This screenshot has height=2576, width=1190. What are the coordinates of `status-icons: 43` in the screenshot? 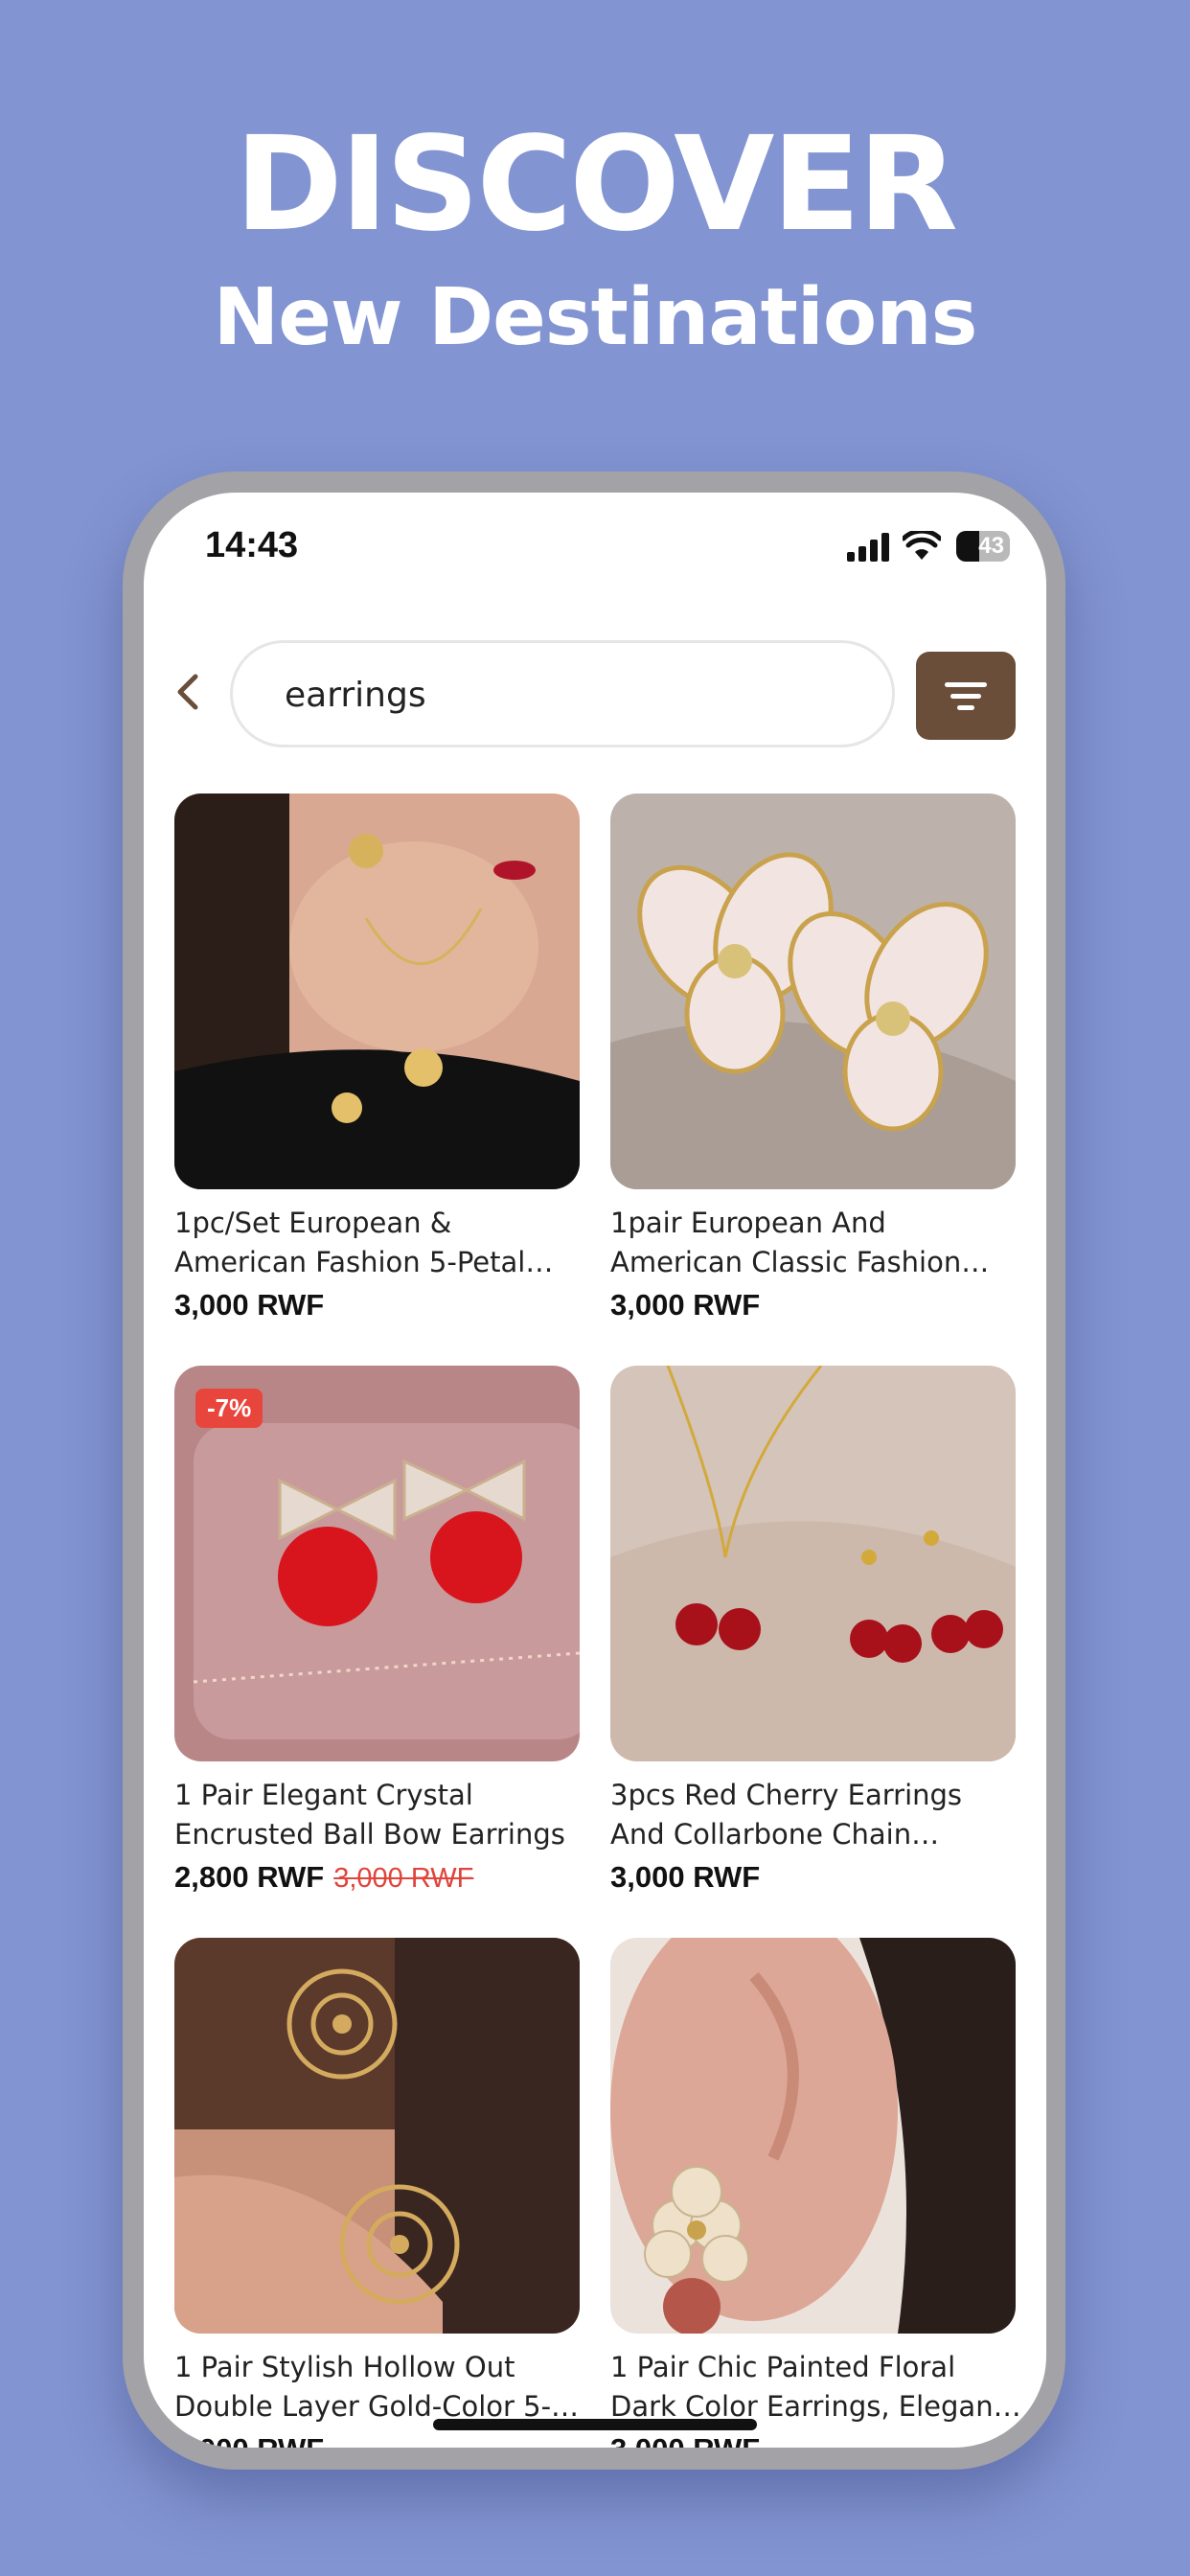 It's located at (929, 550).